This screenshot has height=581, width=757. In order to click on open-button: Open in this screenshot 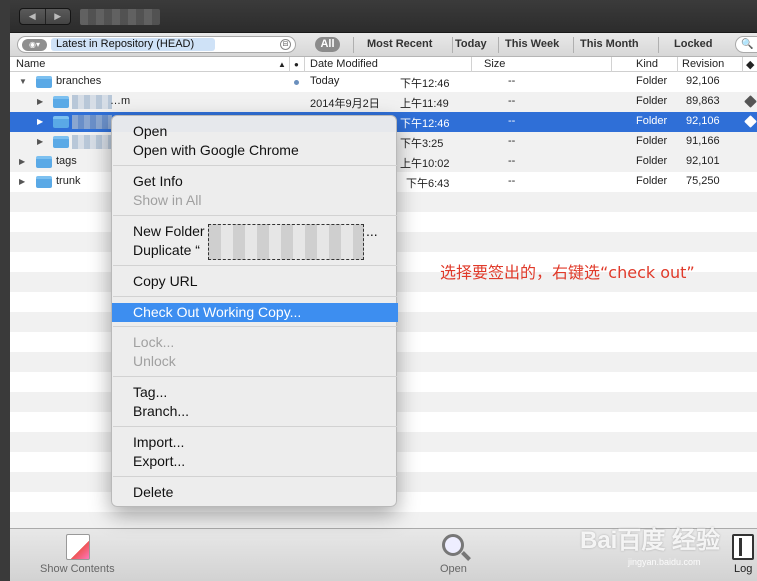, I will do `click(453, 569)`.